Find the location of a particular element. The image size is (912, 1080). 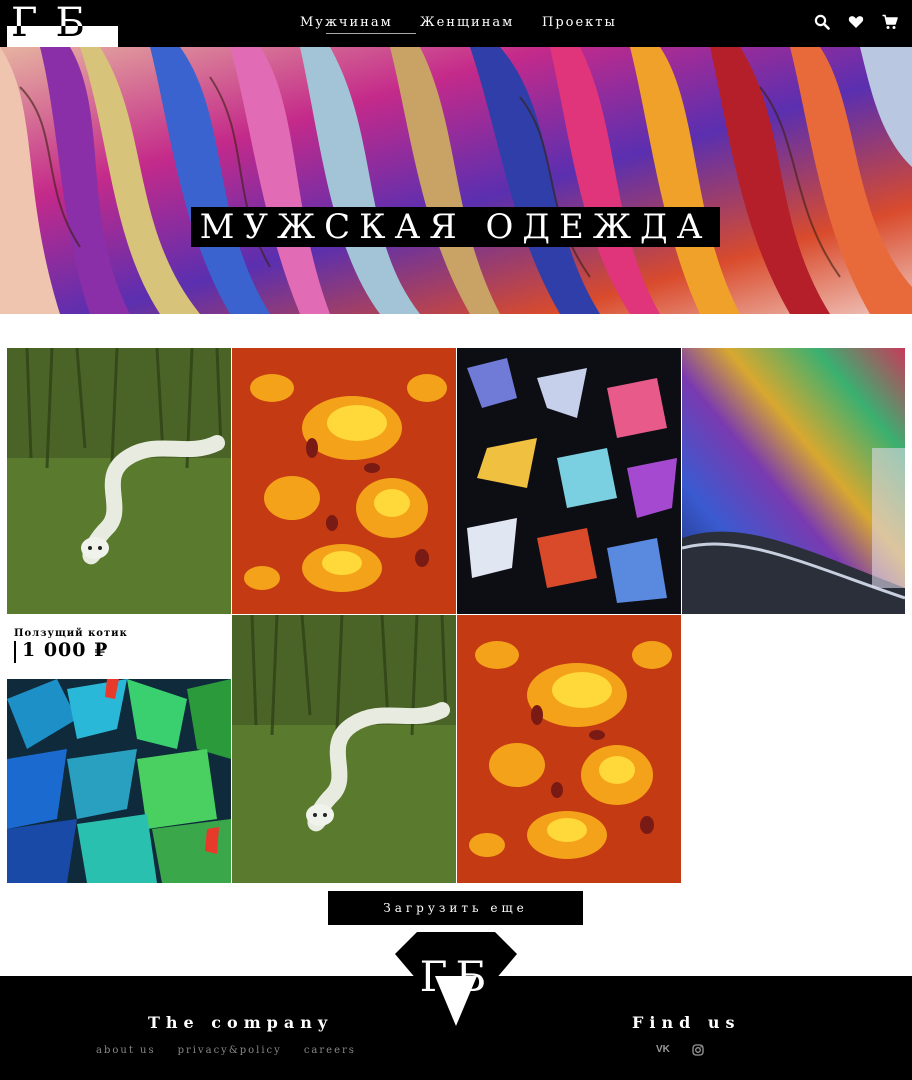

heart-icon is located at coordinates (856, 22).